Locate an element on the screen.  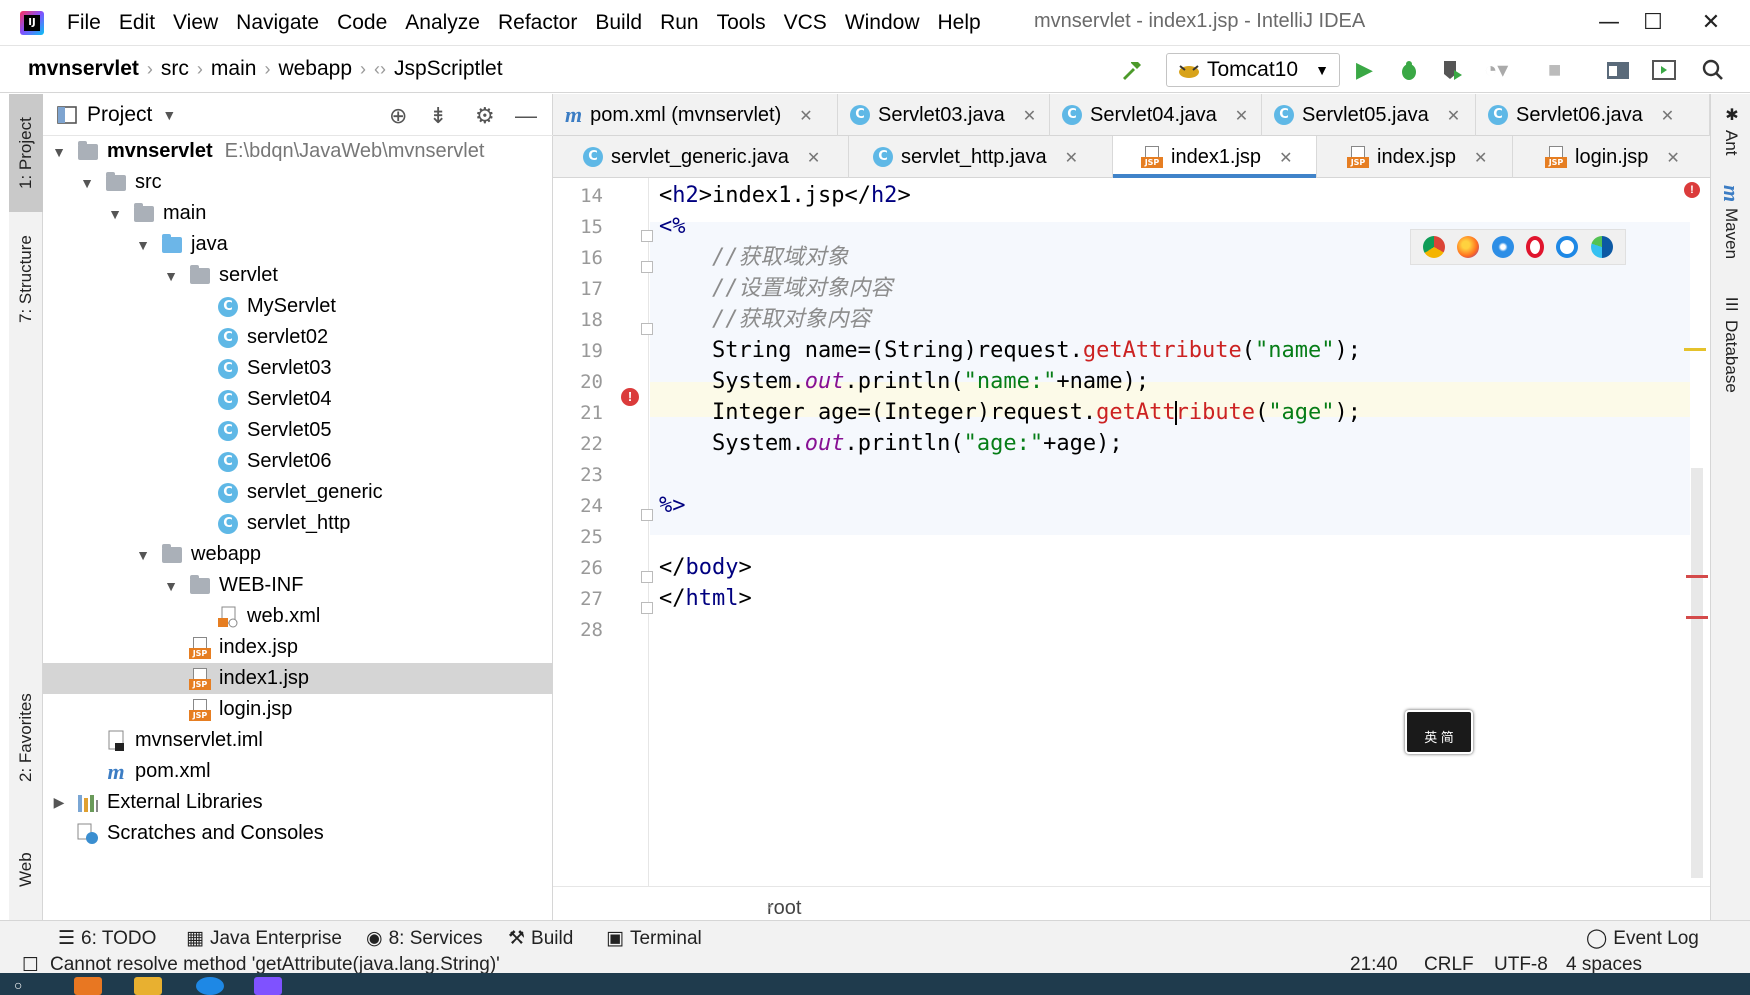
tab-index-jsp: JSP index.jsp ✕ is located at coordinates (1415, 157).